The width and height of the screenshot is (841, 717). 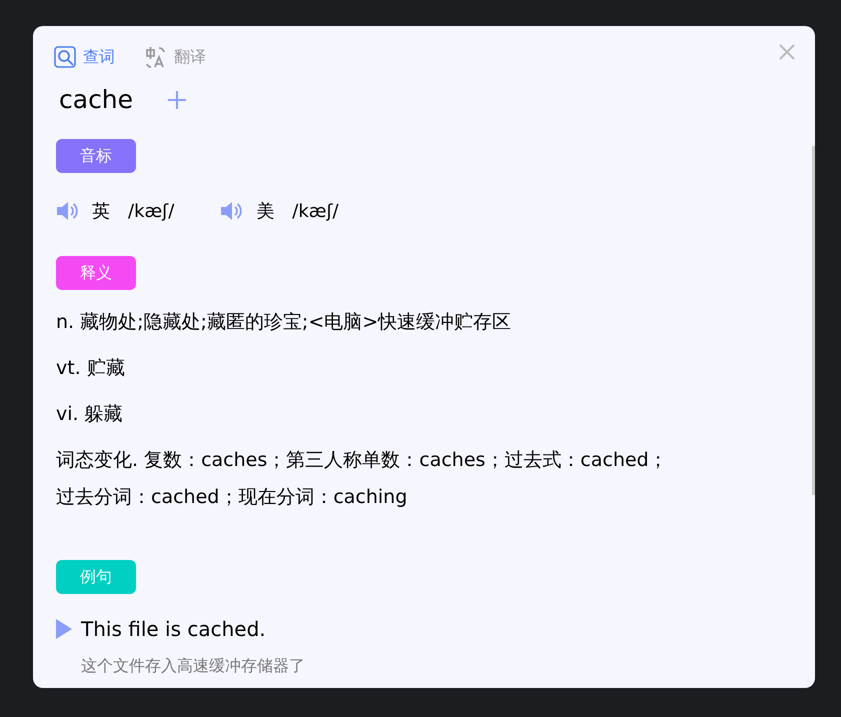 What do you see at coordinates (65, 57) in the screenshot?
I see `search-icon` at bounding box center [65, 57].